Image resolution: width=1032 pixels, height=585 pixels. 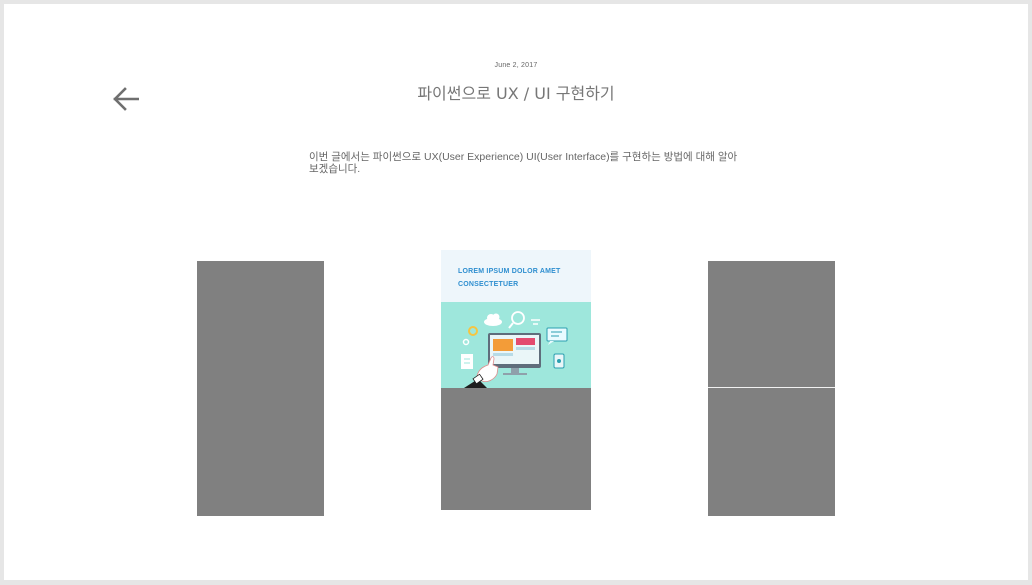 What do you see at coordinates (467, 361) in the screenshot?
I see `document-icon` at bounding box center [467, 361].